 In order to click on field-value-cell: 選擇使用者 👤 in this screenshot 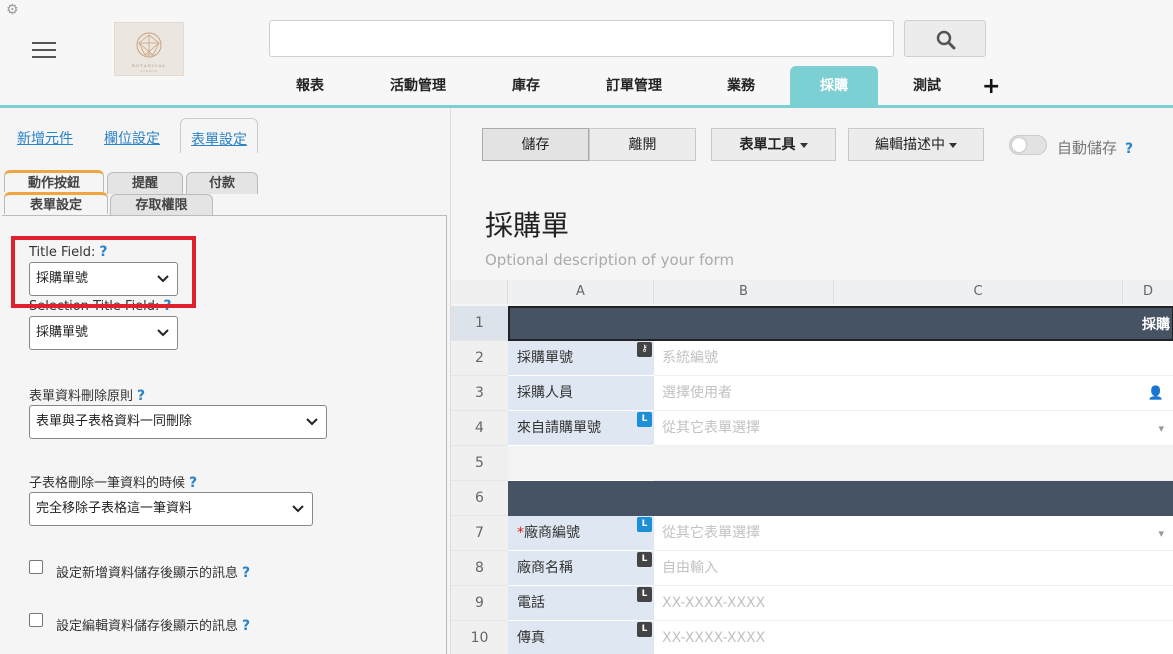, I will do `click(913, 393)`.